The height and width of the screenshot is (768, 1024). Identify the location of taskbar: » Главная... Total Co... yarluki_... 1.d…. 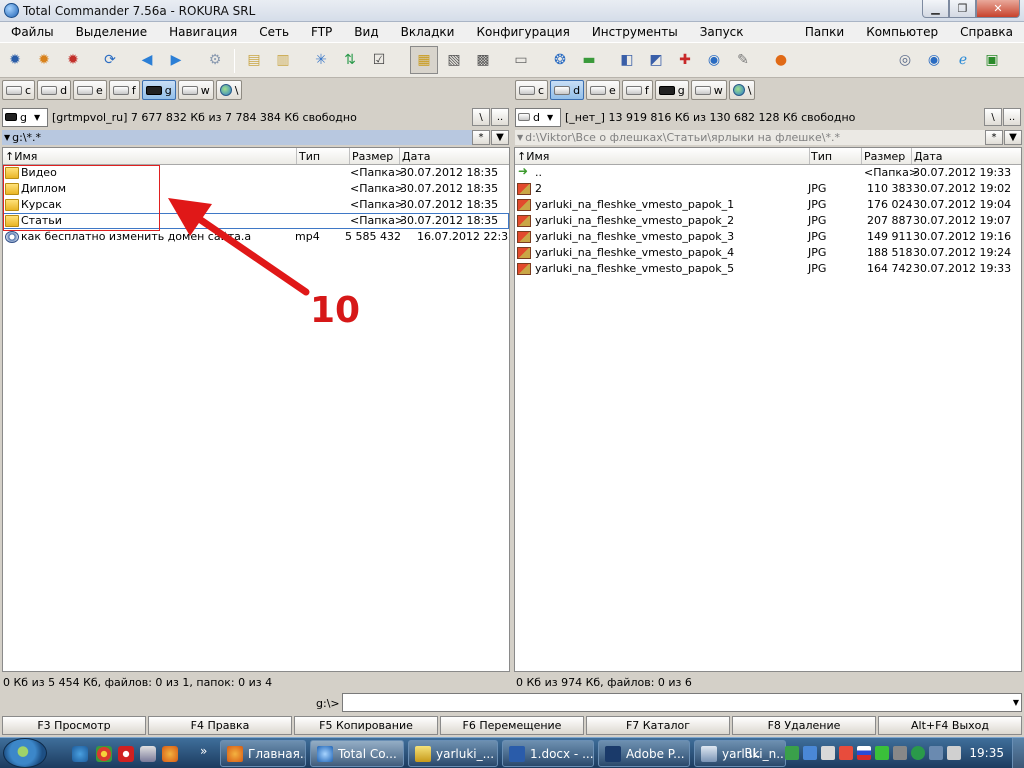
(512, 752).